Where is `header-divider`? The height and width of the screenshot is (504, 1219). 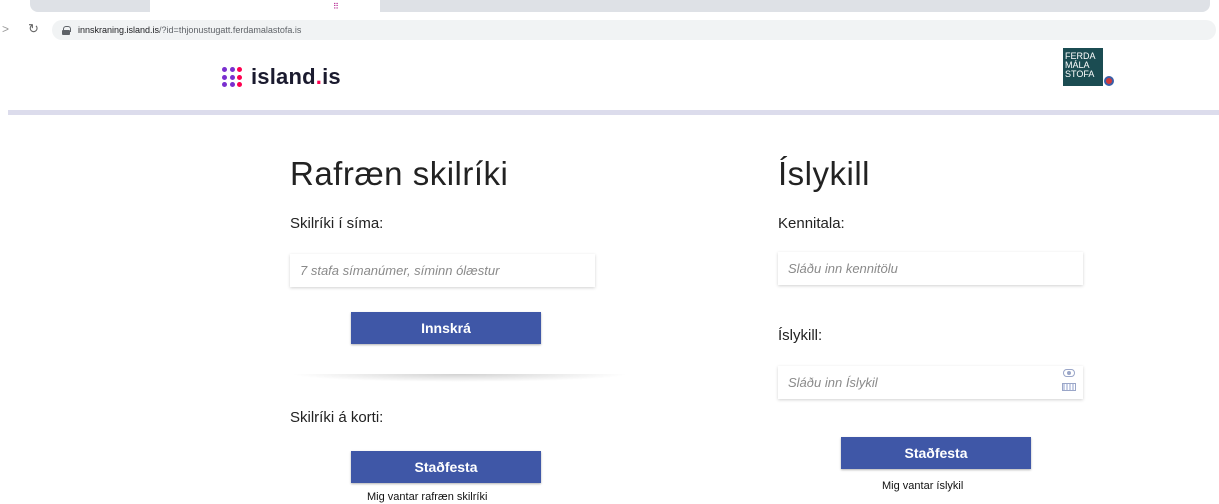
header-divider is located at coordinates (613, 112).